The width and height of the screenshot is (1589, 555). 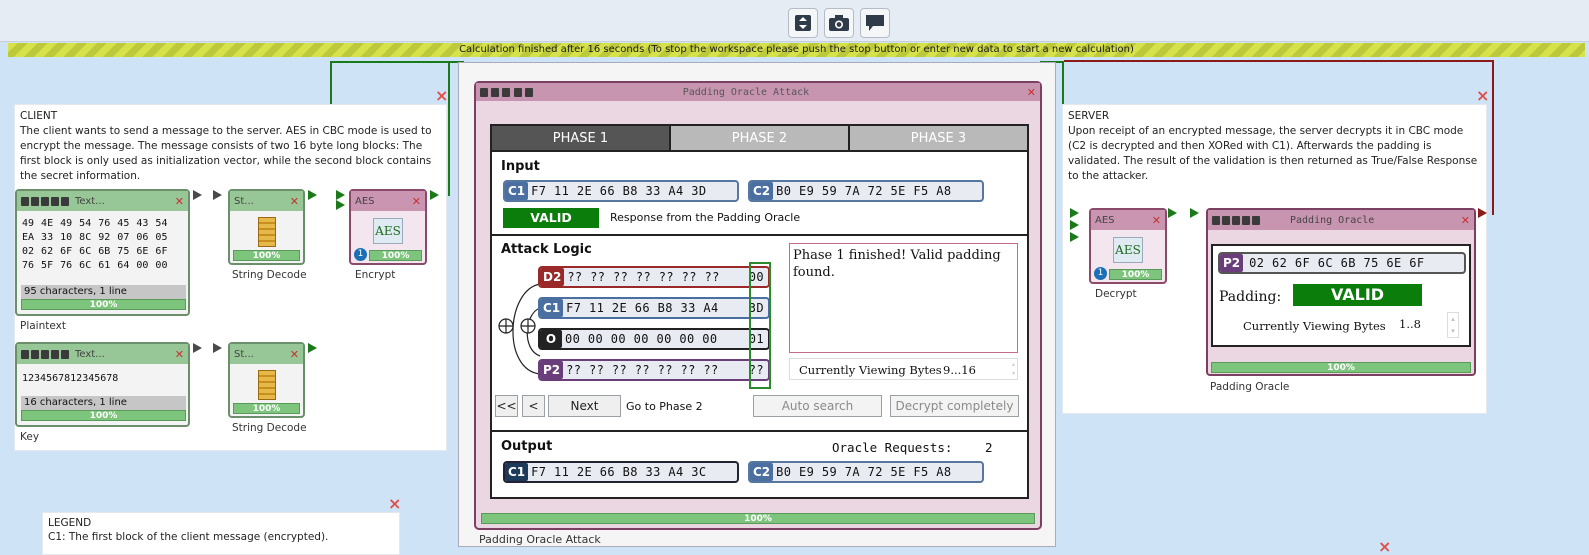 I want to click on viewing-value: 1..8, so click(x=1410, y=324).